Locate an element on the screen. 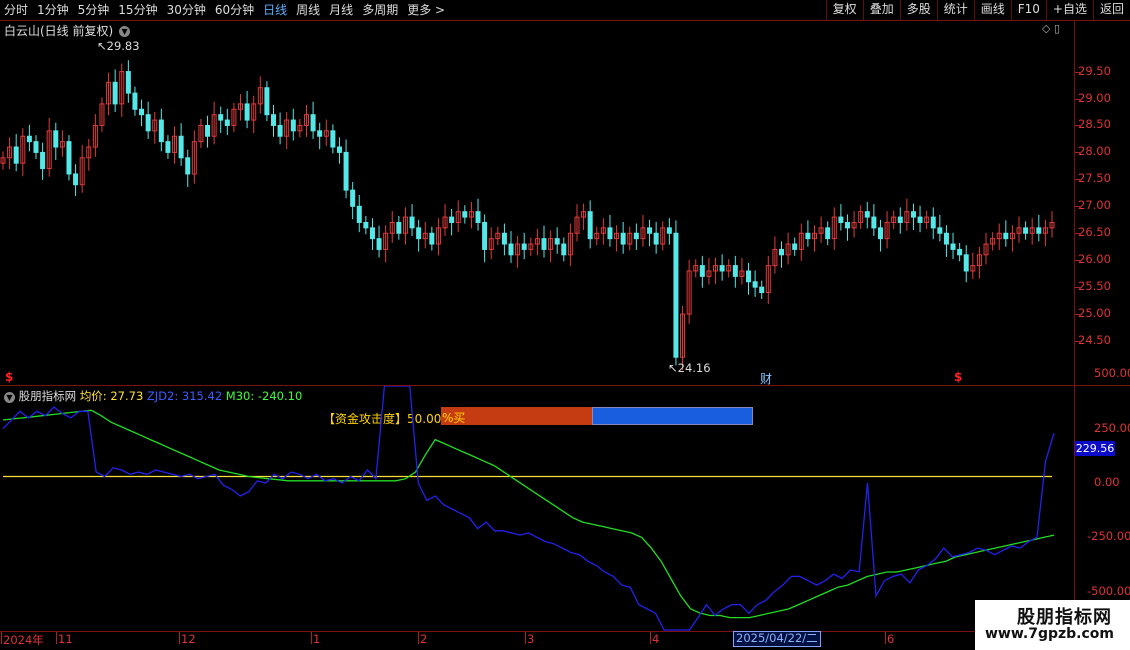  period-tab-2: 5分钟 is located at coordinates (94, 10).